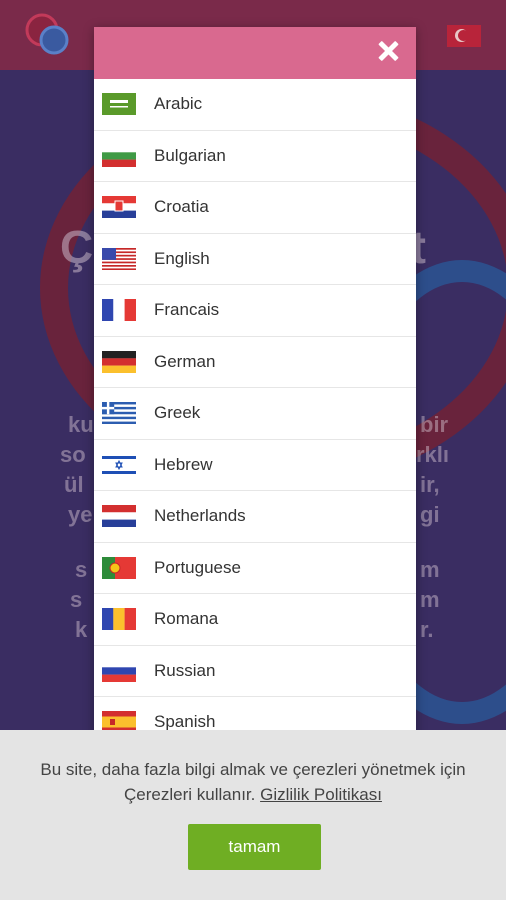  I want to click on background-text: r., so click(427, 629).